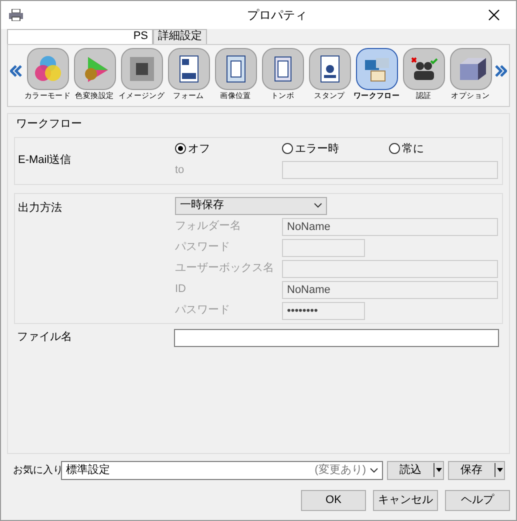 The image size is (517, 521). What do you see at coordinates (406, 148) in the screenshot?
I see `radio-option: 常に` at bounding box center [406, 148].